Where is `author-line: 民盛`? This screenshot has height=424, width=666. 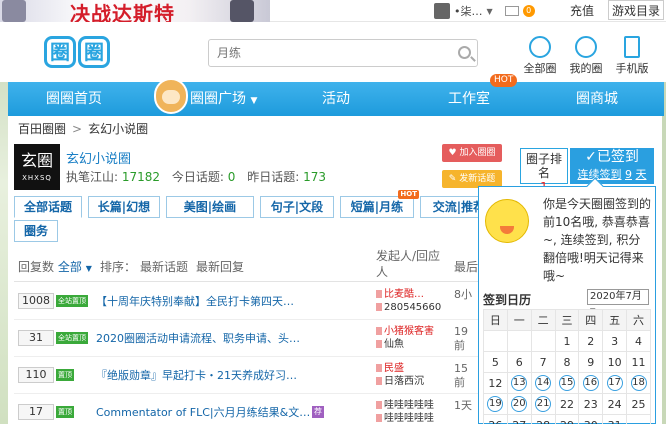
author-line: 民盛 is located at coordinates (413, 368).